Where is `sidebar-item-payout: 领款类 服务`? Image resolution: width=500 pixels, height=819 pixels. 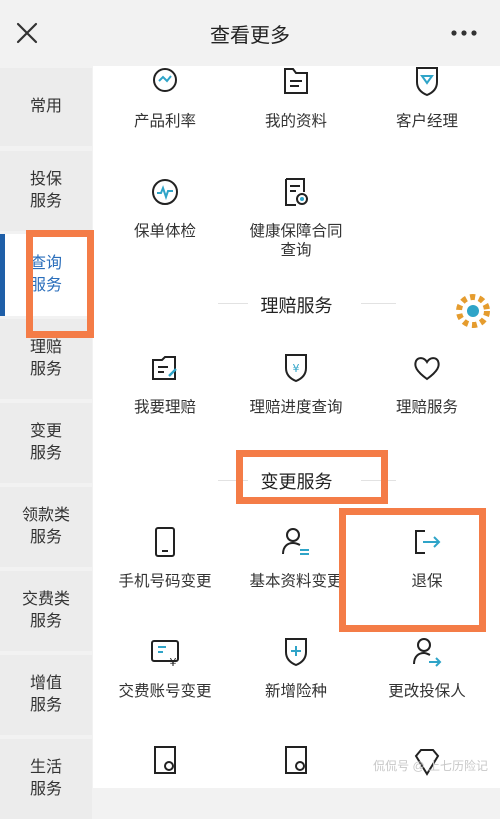 sidebar-item-payout: 领款类 服务 is located at coordinates (46, 527).